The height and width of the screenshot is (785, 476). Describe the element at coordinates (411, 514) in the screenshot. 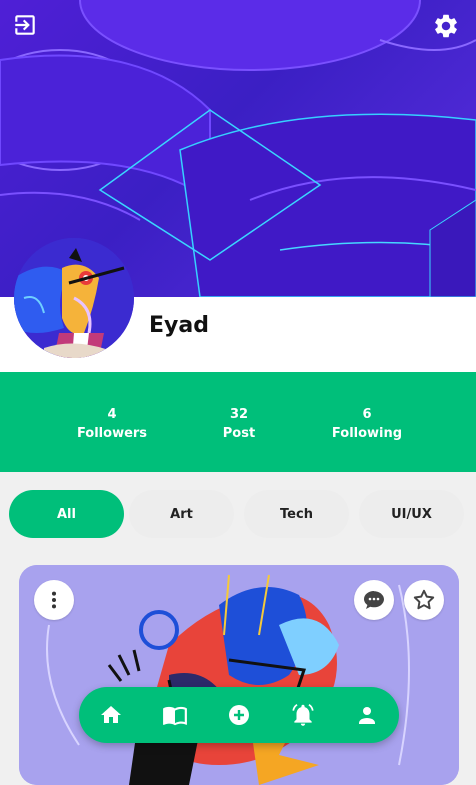

I see `tab-uiux: UI/UX` at that location.